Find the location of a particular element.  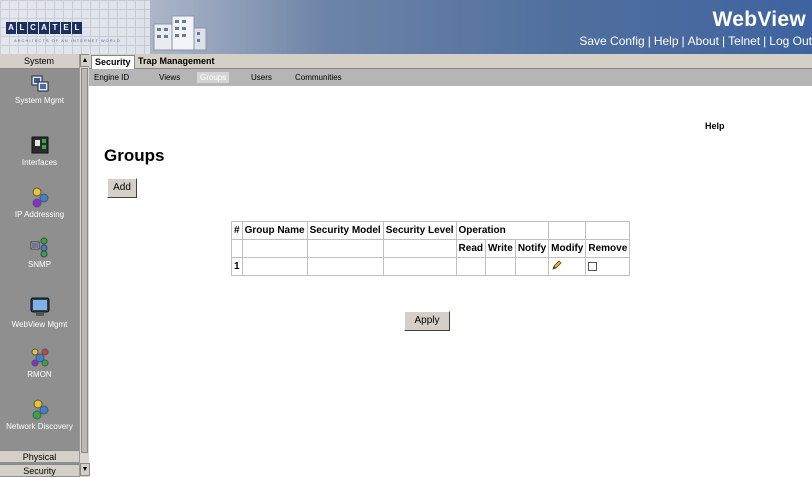

sidebar-scrollbar: ▲ ▼ is located at coordinates (84, 265).